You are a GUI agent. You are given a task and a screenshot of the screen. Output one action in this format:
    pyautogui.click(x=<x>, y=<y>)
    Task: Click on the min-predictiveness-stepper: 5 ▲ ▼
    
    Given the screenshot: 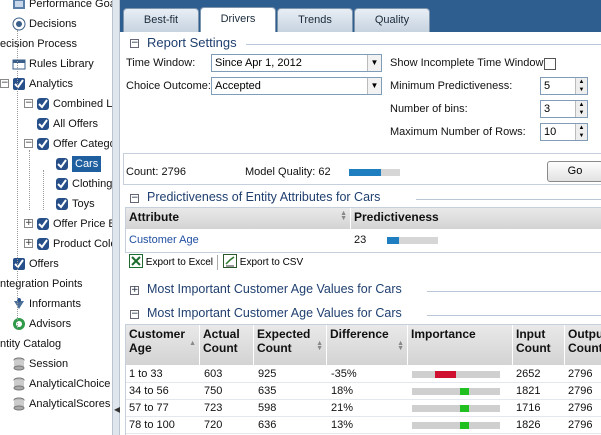 What is the action you would take?
    pyautogui.click(x=564, y=86)
    